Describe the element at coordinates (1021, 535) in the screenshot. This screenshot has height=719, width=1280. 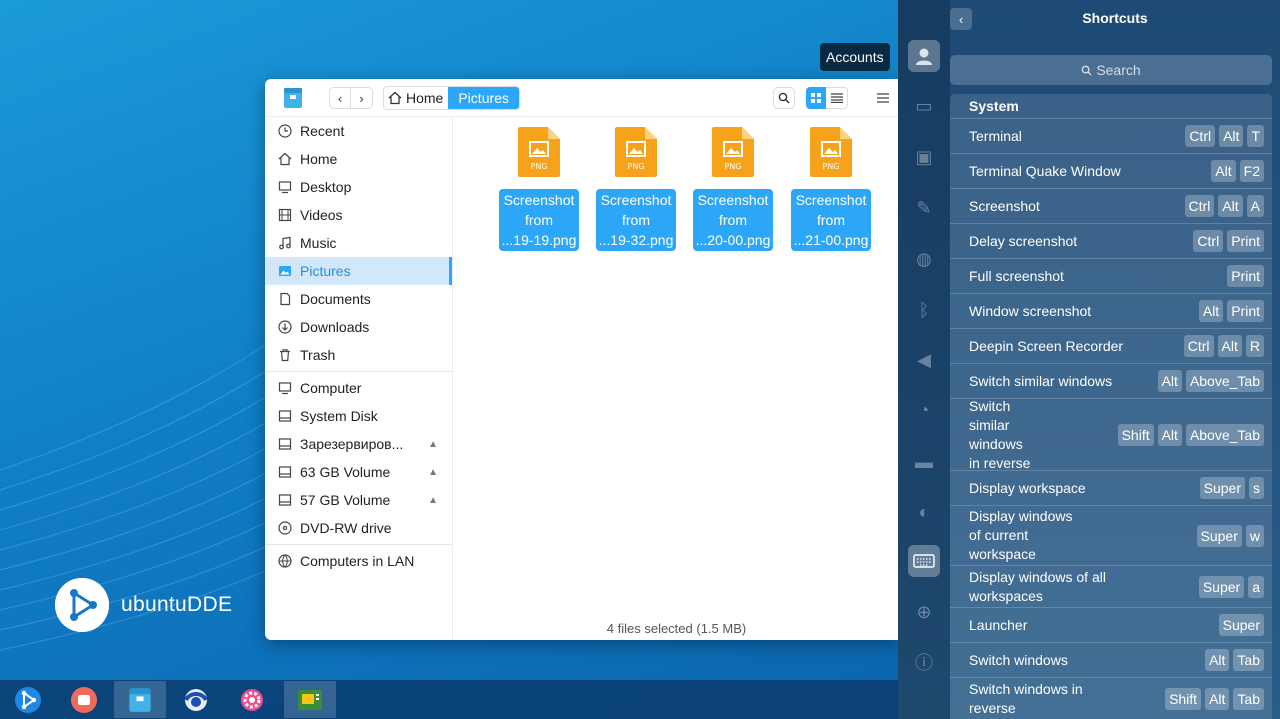
I see `shortcut-name: Display windows of current workspace` at that location.